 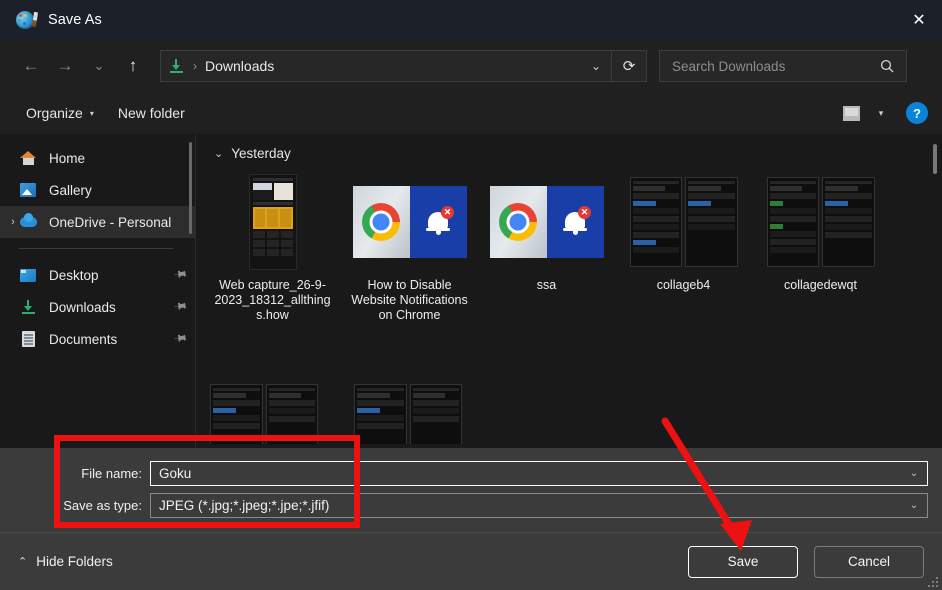 I want to click on sidebar-item-downloads: Downloads, so click(x=98, y=307).